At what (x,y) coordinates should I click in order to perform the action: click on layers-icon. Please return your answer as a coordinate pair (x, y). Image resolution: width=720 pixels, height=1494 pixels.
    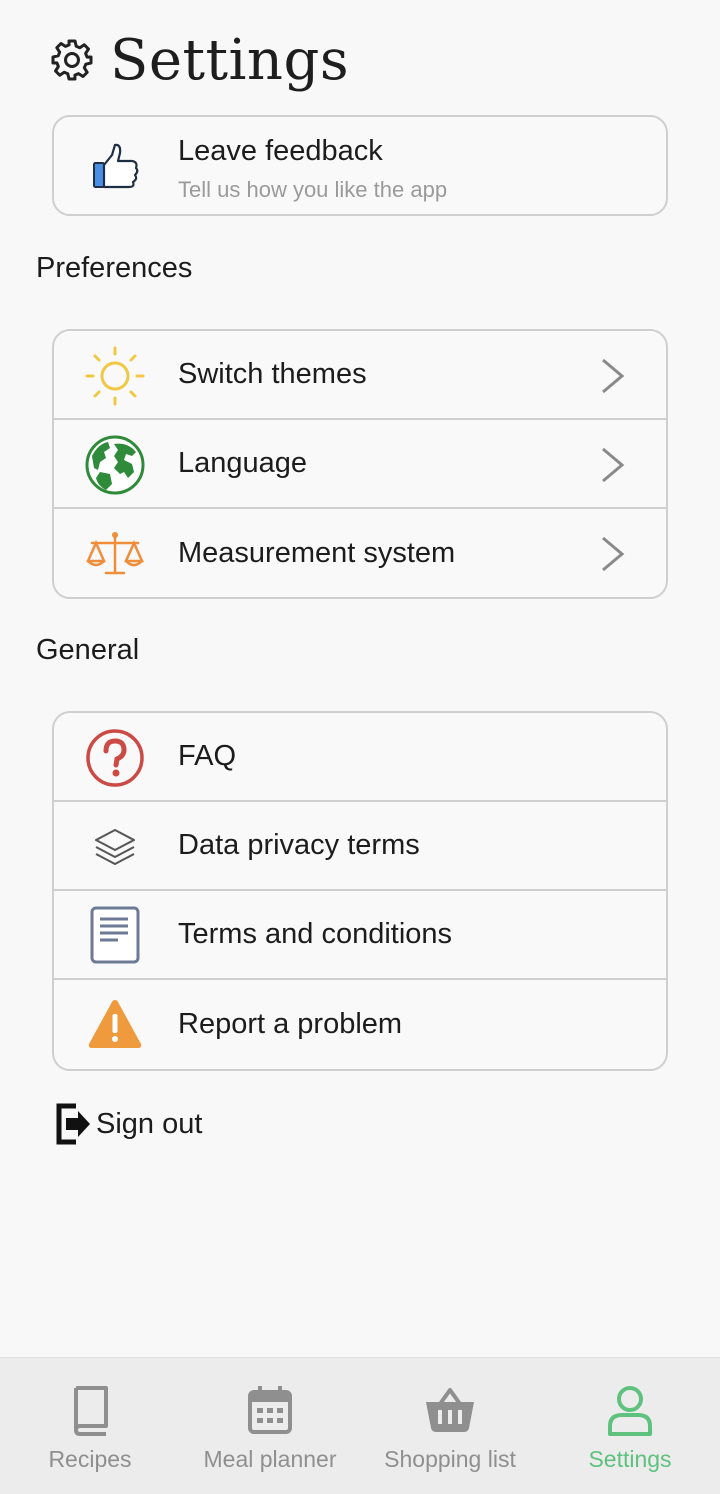
    Looking at the image, I should click on (115, 847).